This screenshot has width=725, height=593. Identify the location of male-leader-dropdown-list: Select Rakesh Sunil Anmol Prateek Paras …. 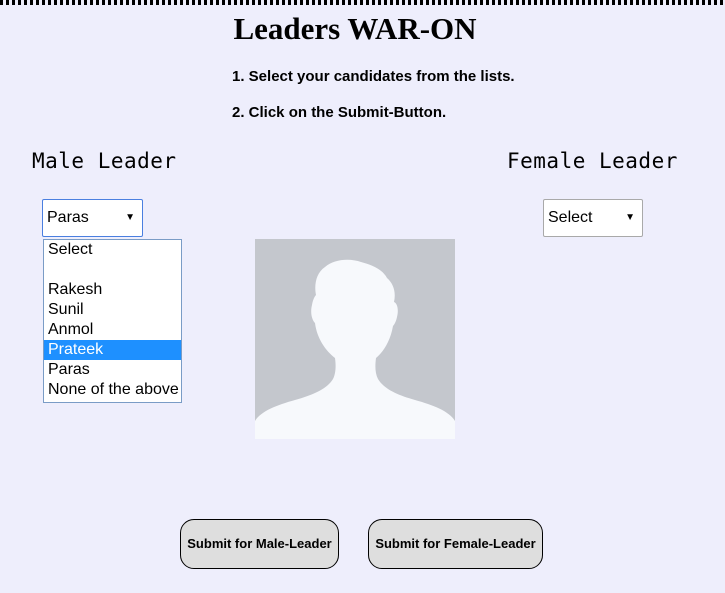
(112, 321).